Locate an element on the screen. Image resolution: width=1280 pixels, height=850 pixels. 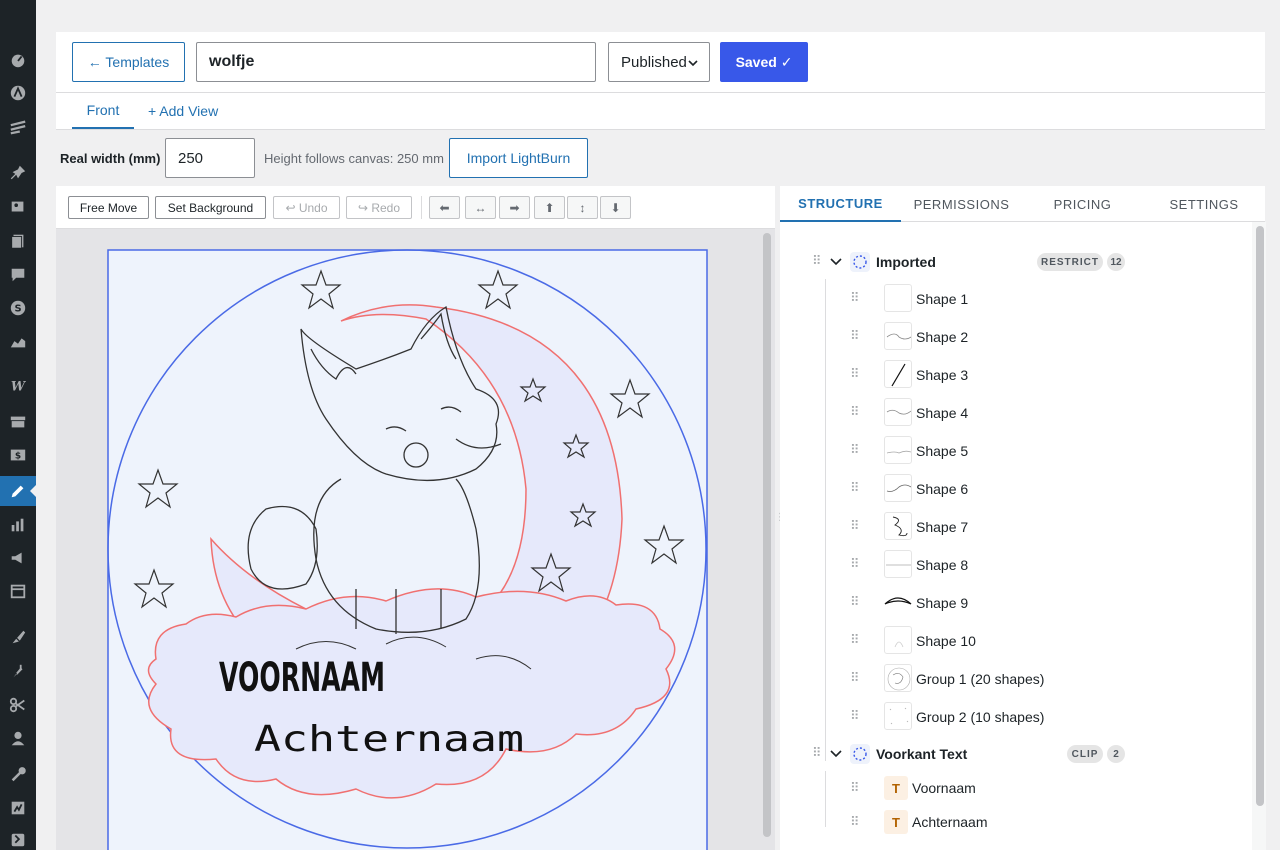
users-icon is located at coordinates (18, 739).